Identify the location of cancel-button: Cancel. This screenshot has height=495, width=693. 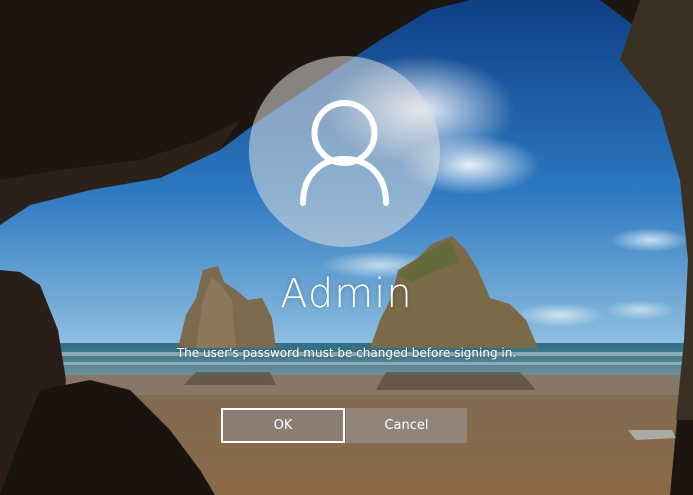
(406, 425).